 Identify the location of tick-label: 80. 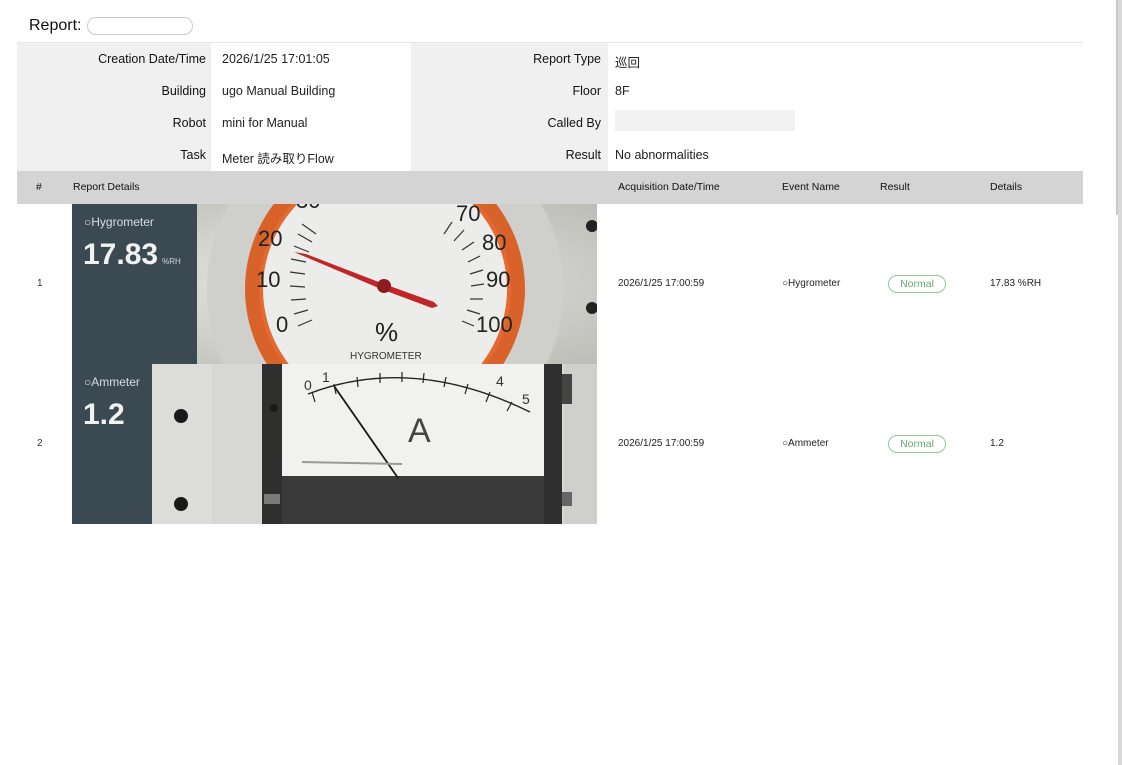
(494, 242).